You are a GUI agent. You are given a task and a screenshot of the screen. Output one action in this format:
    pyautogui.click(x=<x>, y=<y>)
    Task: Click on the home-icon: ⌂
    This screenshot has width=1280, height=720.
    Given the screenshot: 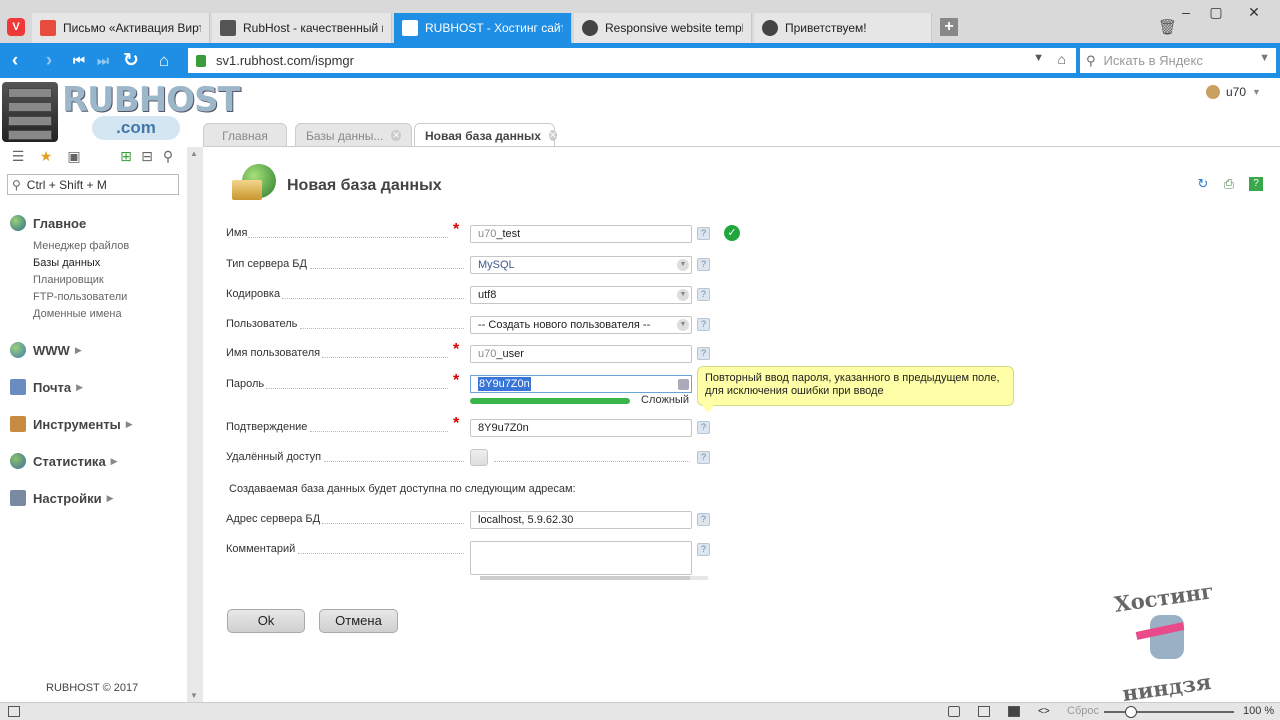 What is the action you would take?
    pyautogui.click(x=164, y=61)
    